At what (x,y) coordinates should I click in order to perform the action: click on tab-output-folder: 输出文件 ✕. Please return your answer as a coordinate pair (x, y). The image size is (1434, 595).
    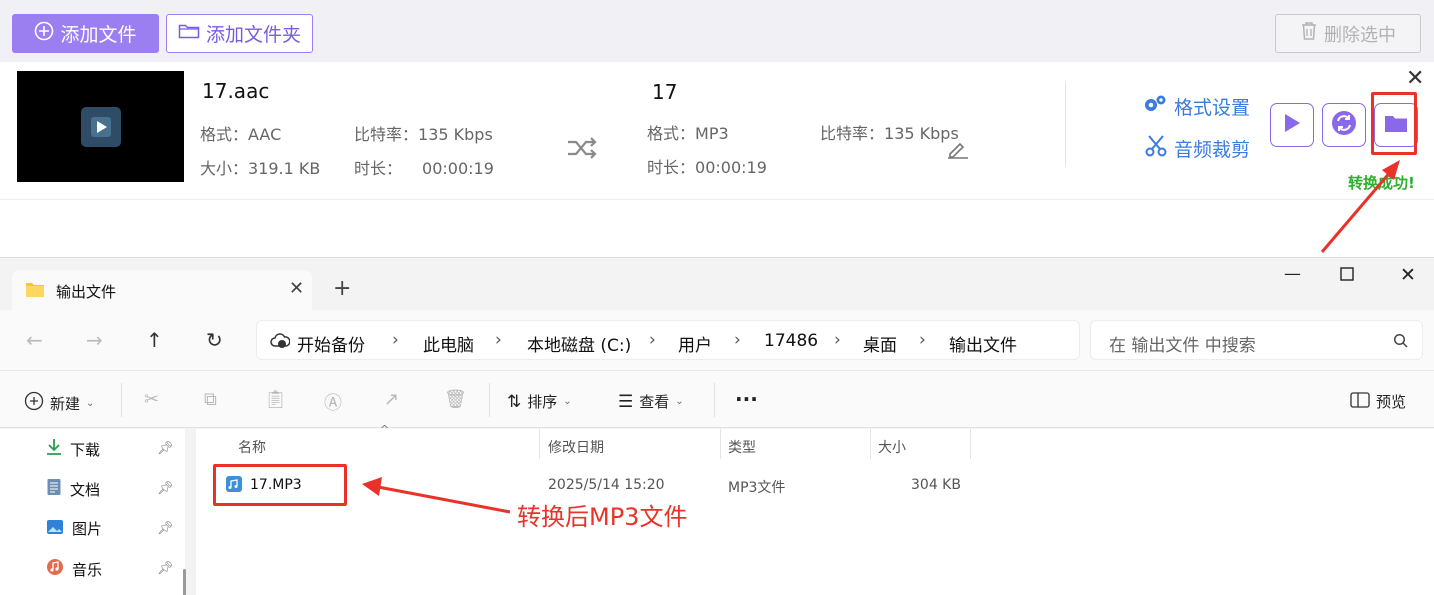
    Looking at the image, I should click on (162, 290).